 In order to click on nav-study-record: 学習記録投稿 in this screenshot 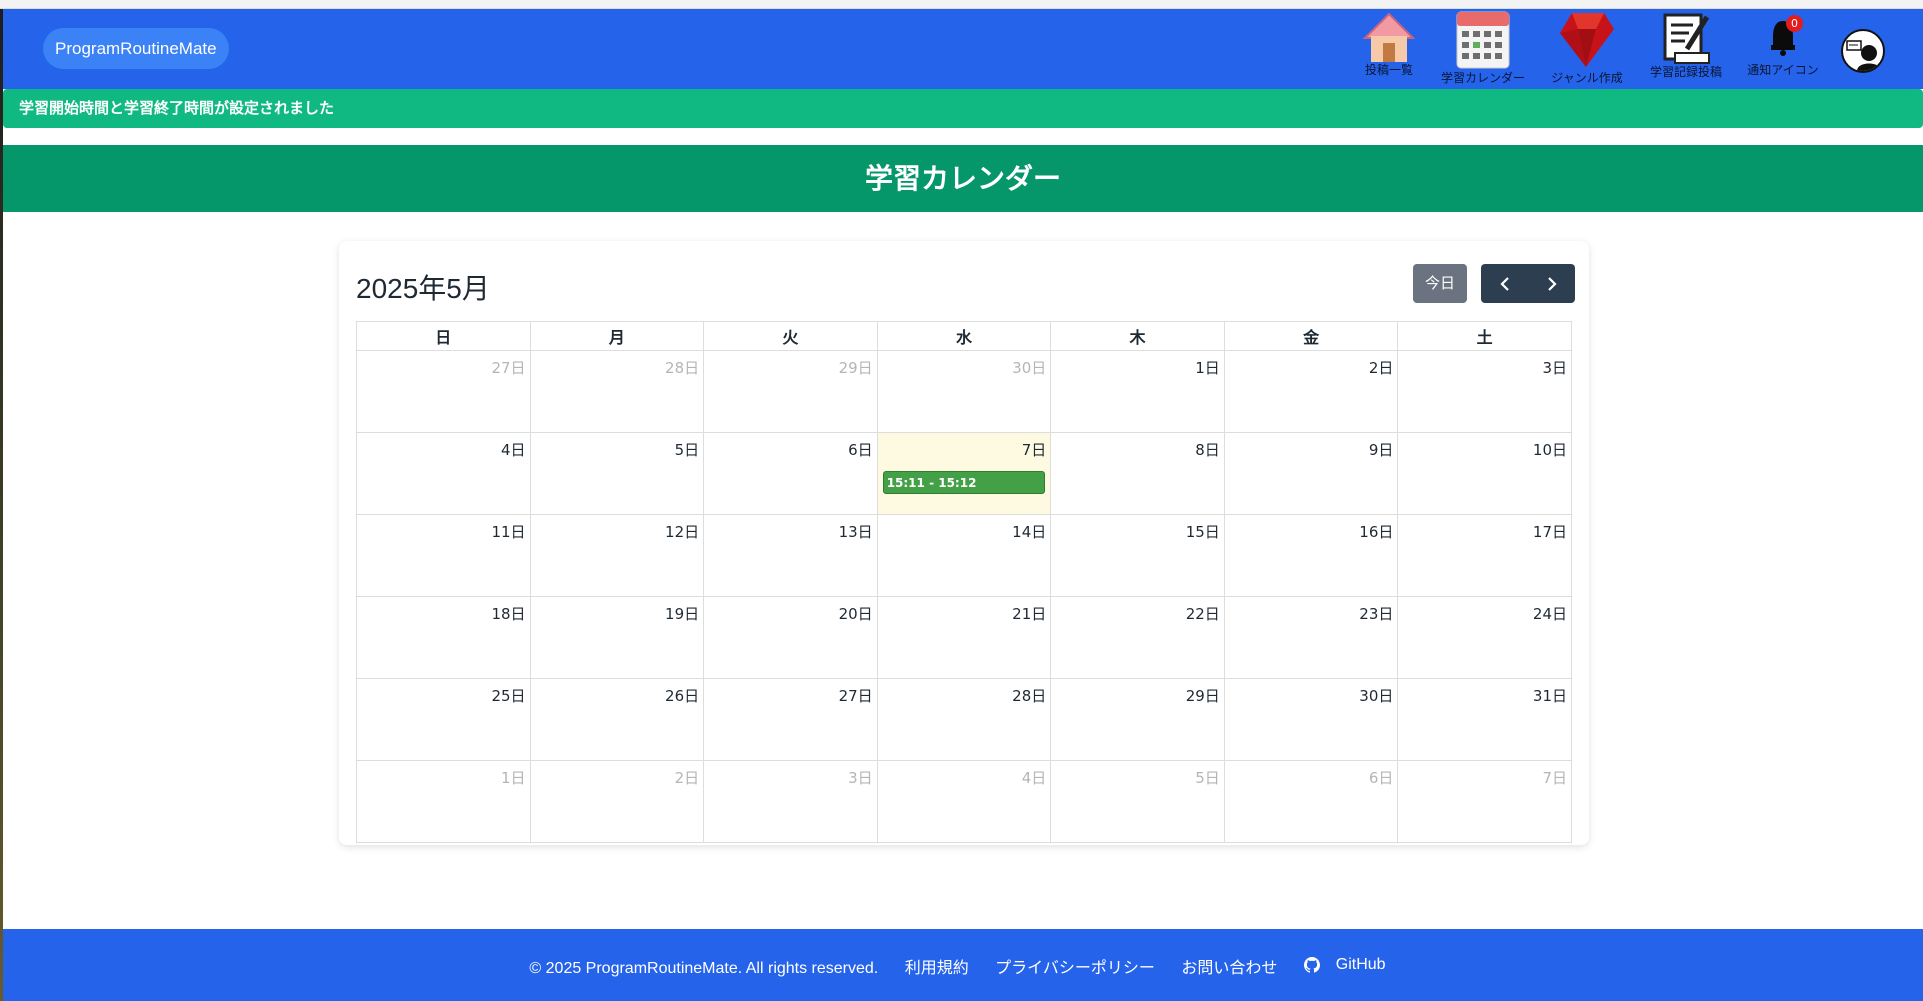, I will do `click(1686, 44)`.